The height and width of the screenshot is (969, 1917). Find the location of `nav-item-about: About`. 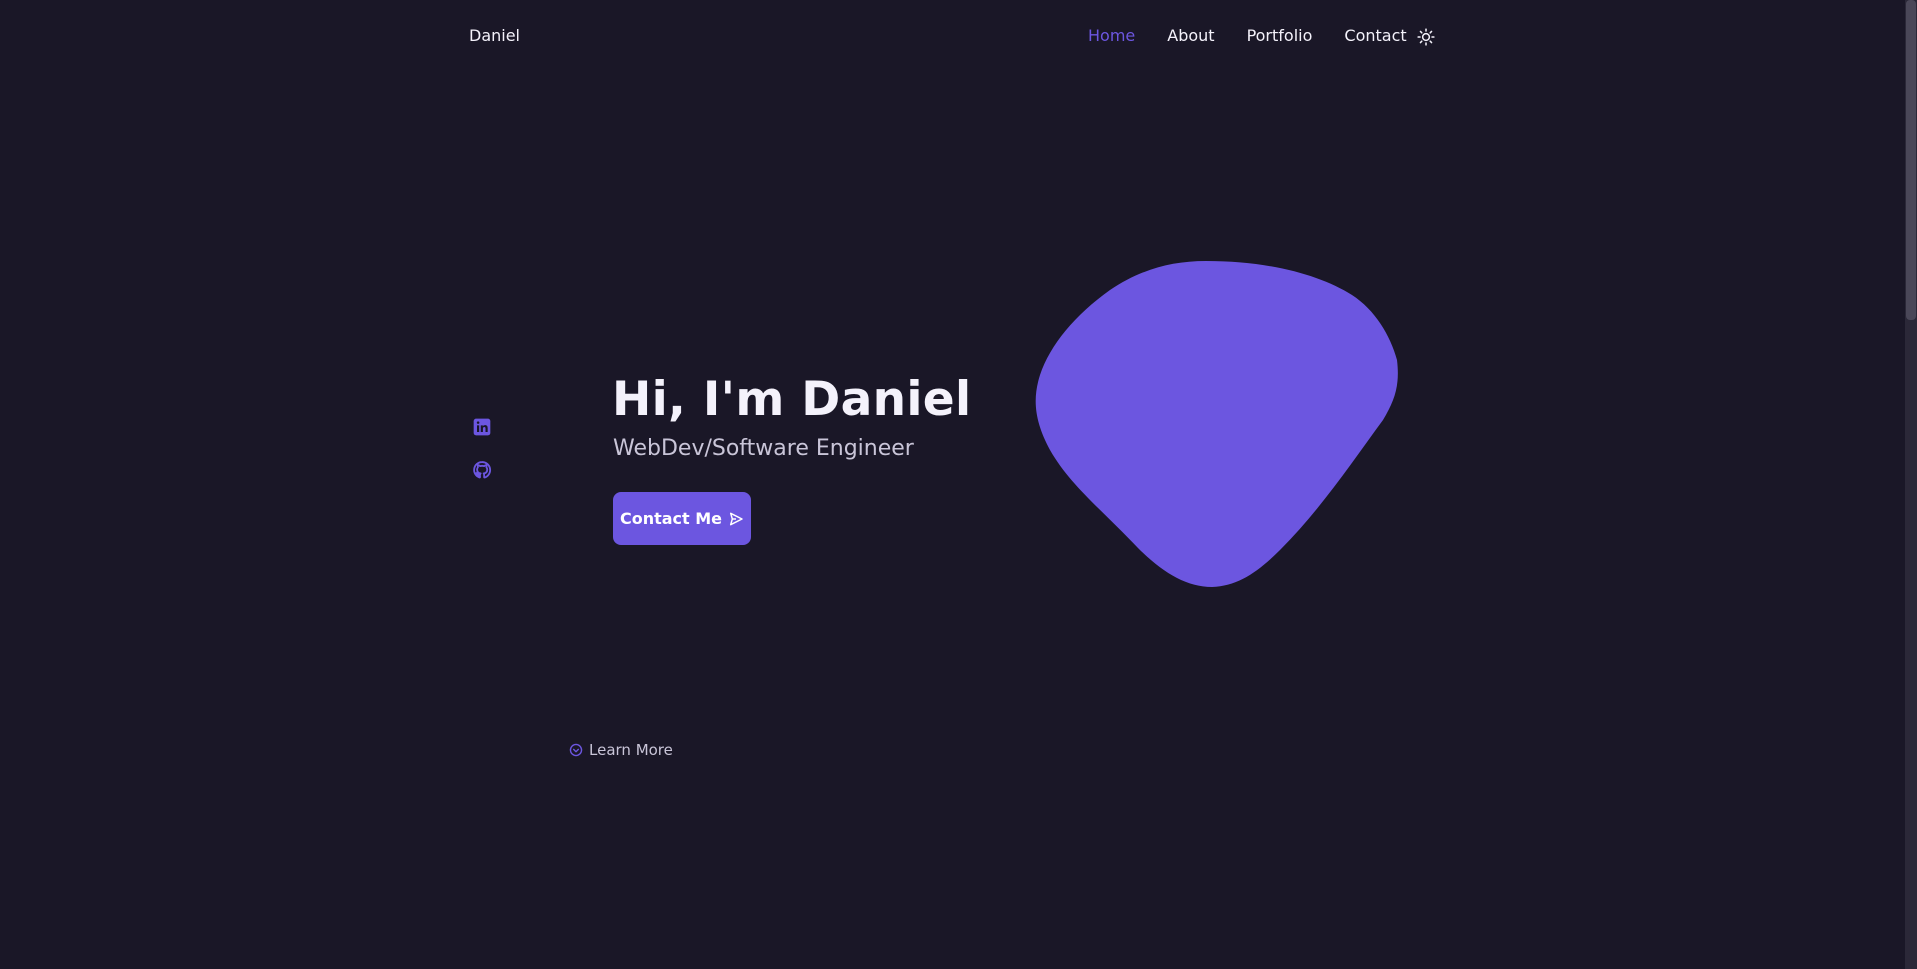

nav-item-about: About is located at coordinates (1190, 35).